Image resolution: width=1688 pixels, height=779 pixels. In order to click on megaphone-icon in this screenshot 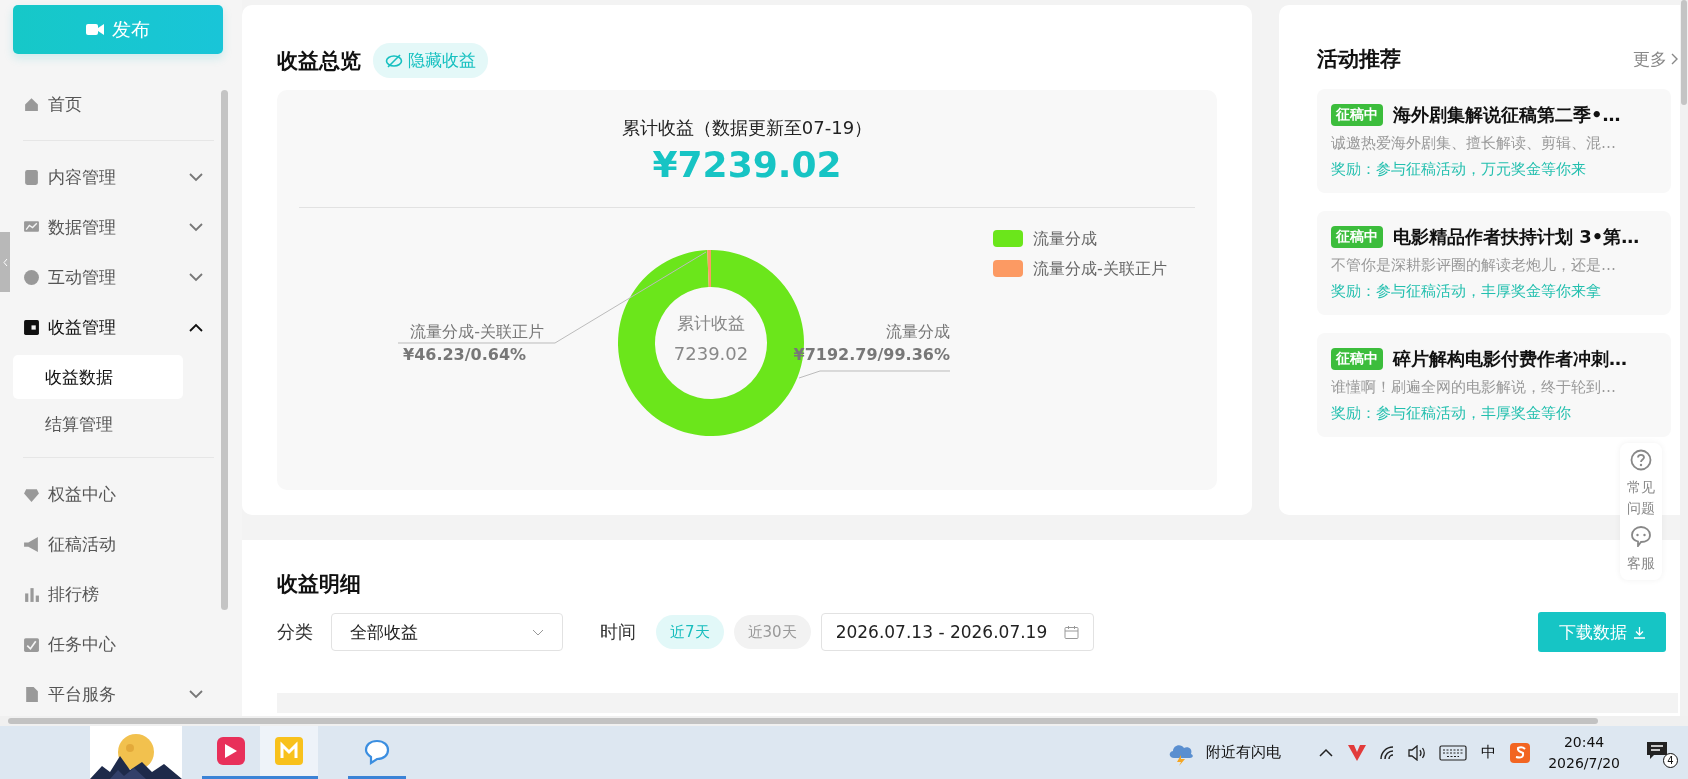, I will do `click(31, 544)`.